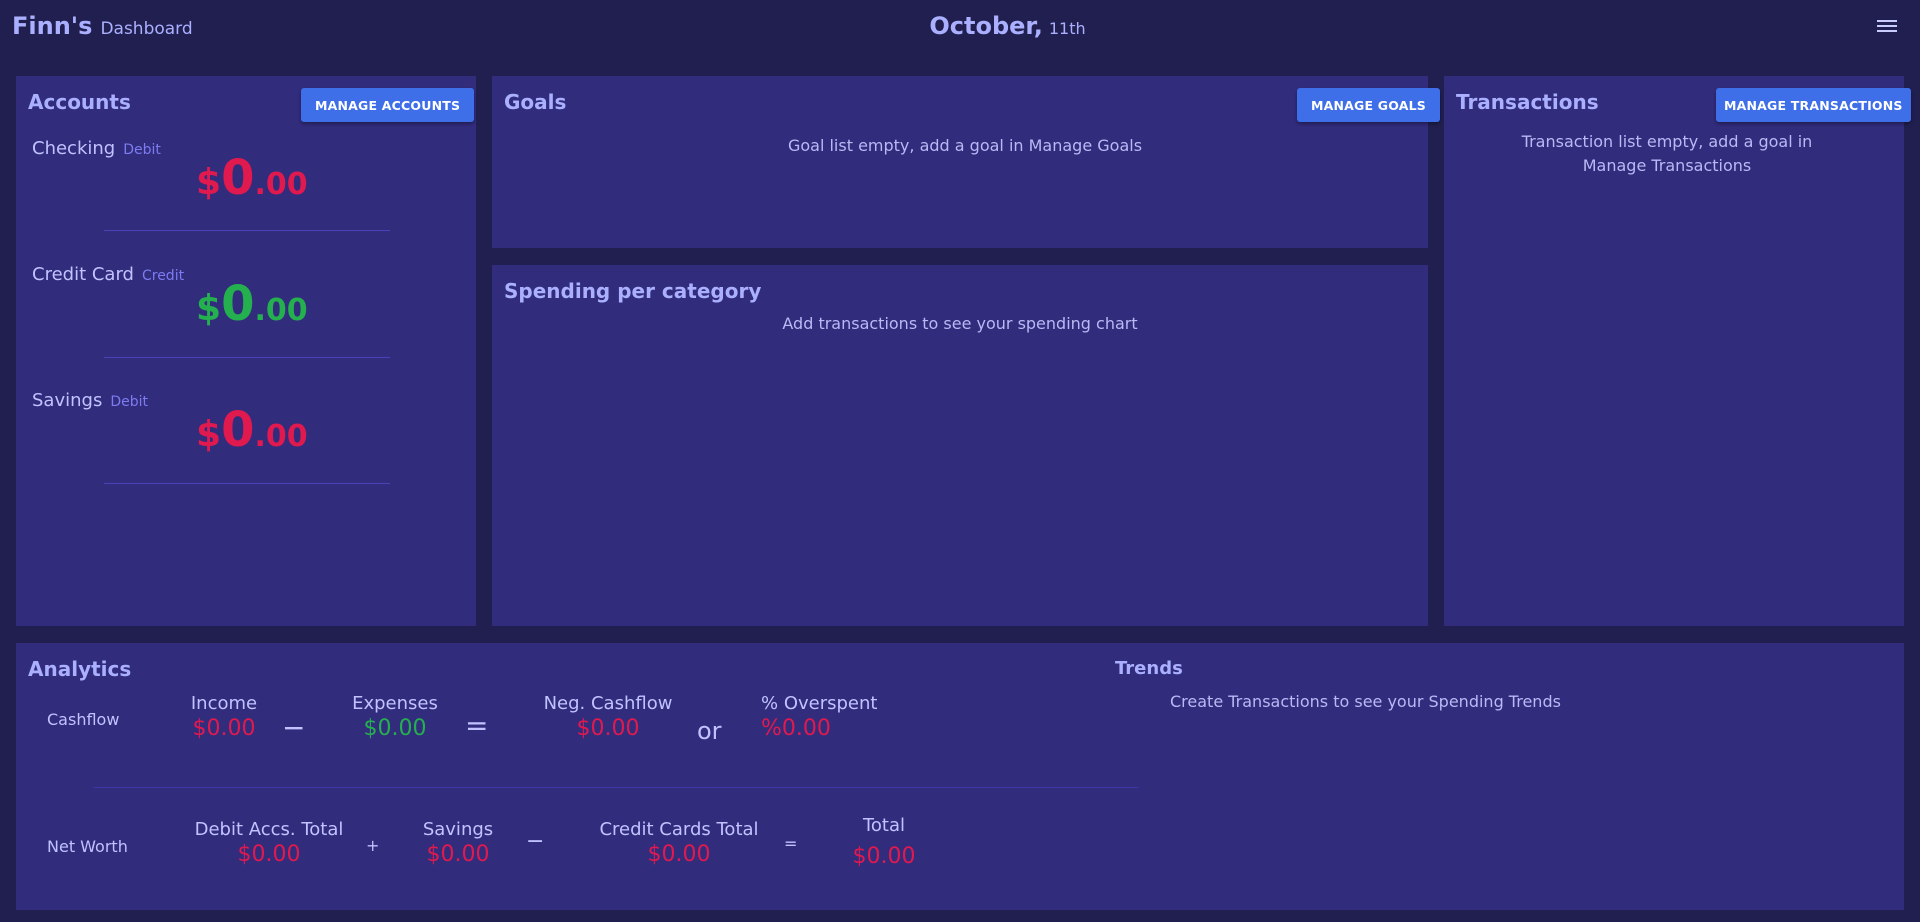 This screenshot has height=922, width=1920. Describe the element at coordinates (388, 105) in the screenshot. I see `manage-accounts-button: MANAGE ACCOUNTS` at that location.